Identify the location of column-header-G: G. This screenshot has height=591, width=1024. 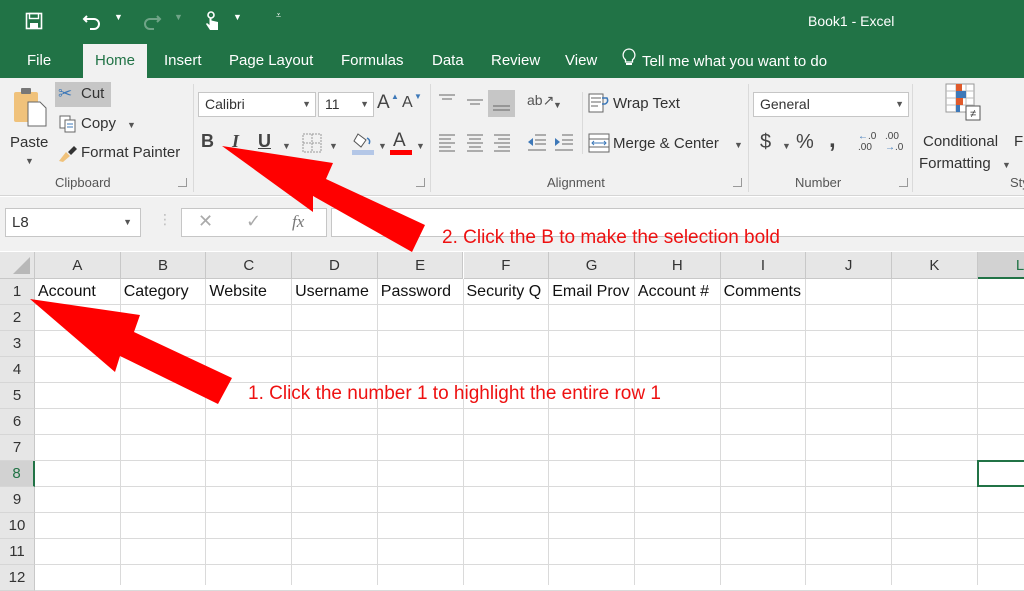
(592, 265).